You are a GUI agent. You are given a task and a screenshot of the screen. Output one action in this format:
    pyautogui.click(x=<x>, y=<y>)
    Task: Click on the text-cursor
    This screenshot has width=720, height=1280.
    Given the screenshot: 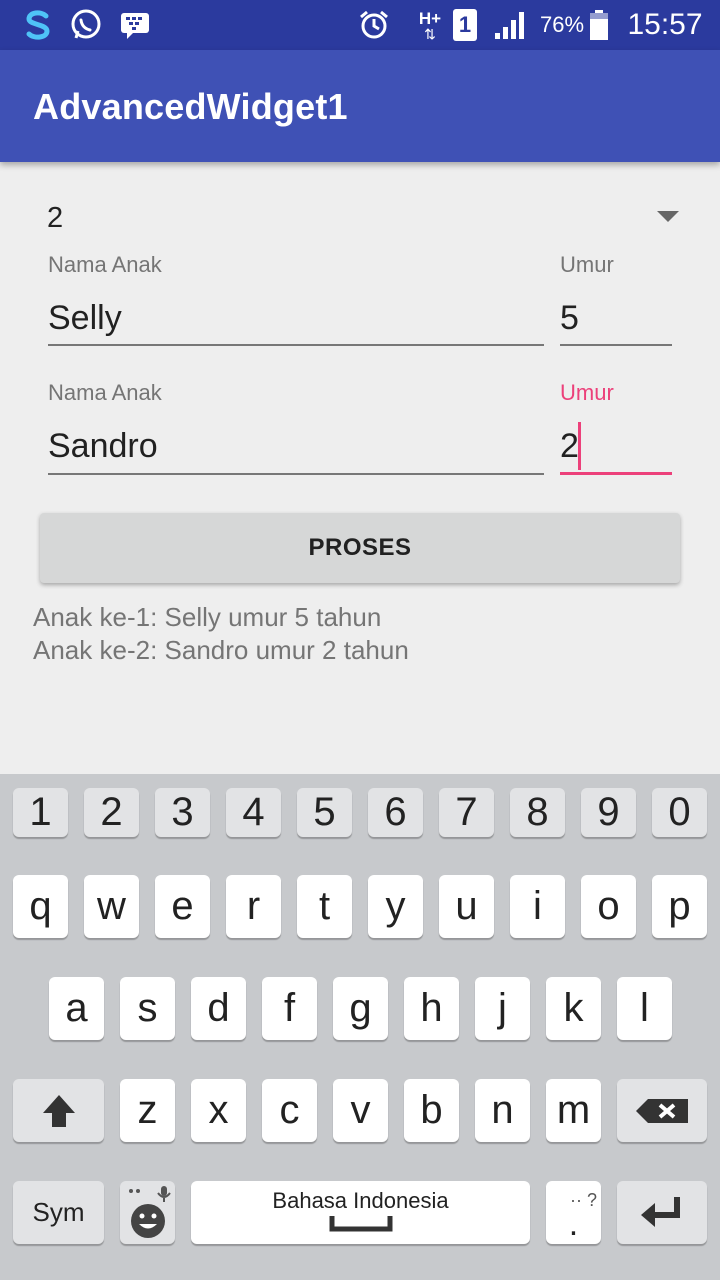 What is the action you would take?
    pyautogui.click(x=579, y=446)
    